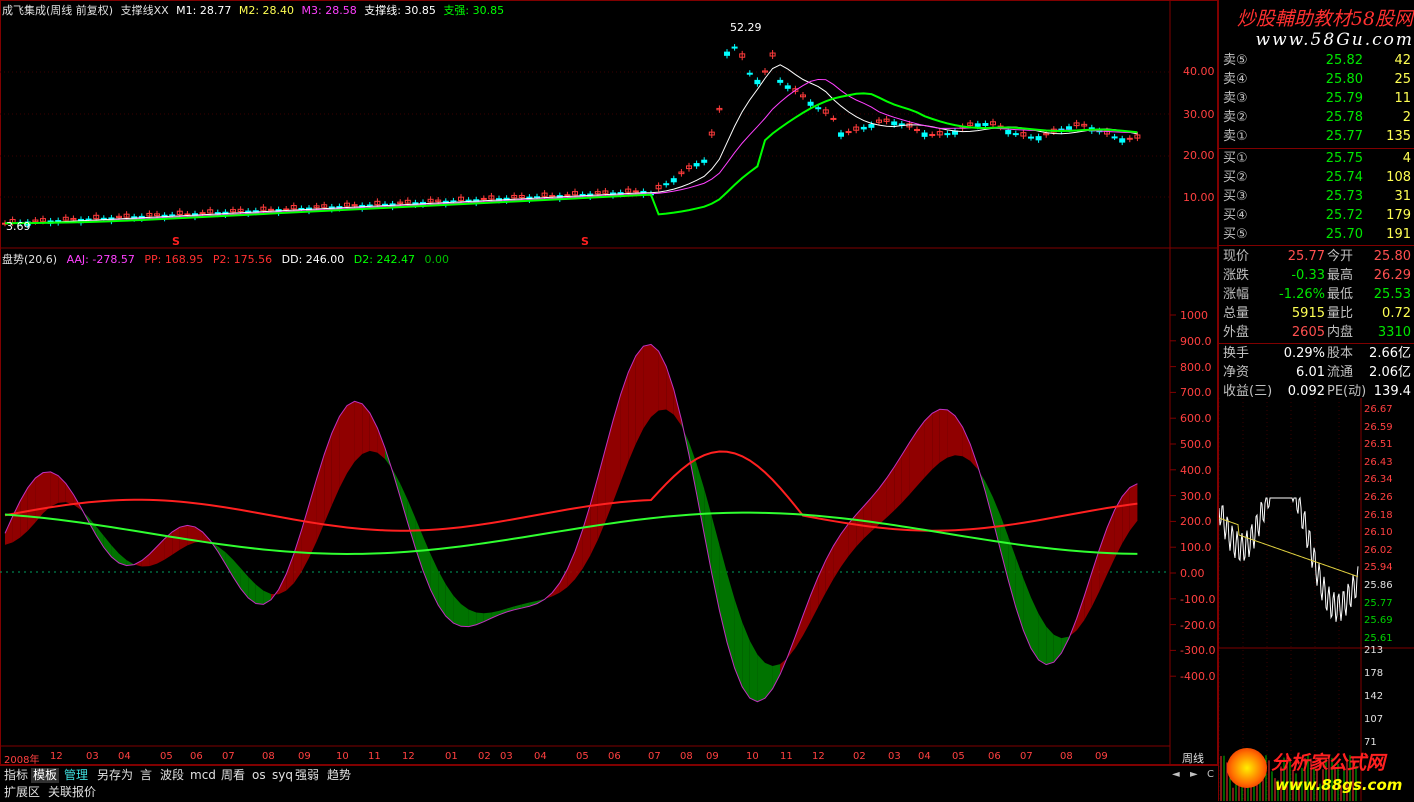 The height and width of the screenshot is (802, 1414). I want to click on intraday-price-label: 25.61, so click(1378, 638).